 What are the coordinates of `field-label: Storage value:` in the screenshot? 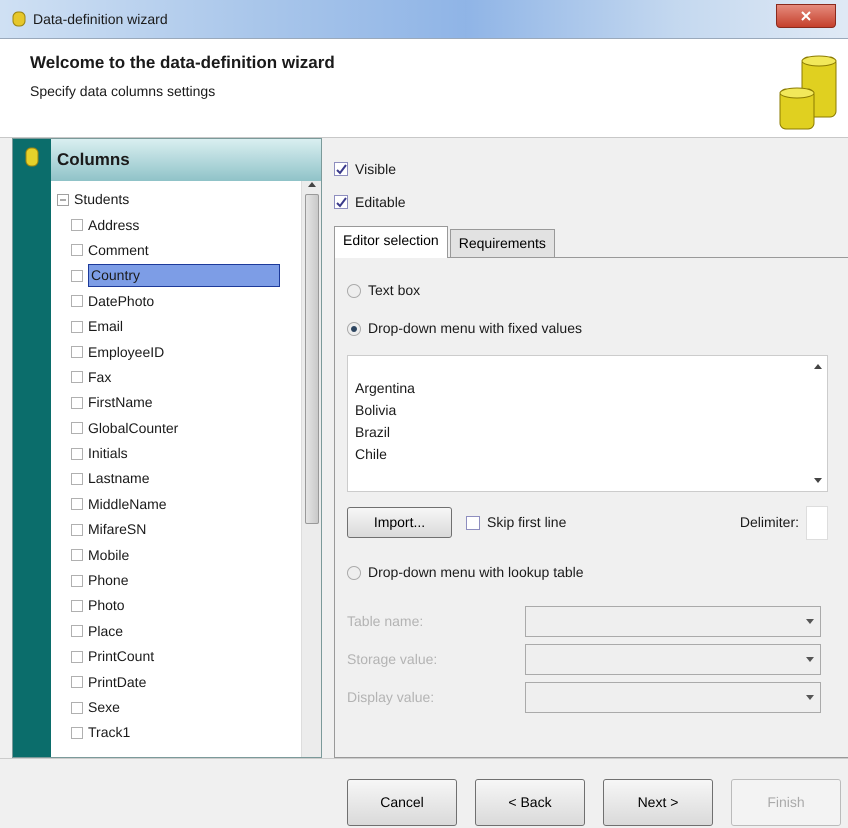 It's located at (392, 659).